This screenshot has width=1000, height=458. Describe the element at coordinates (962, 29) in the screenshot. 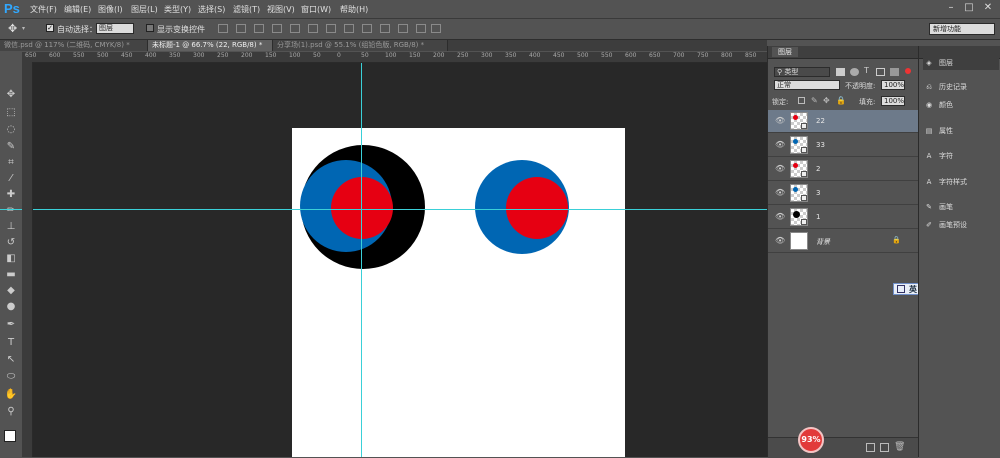

I see `workspace-select: 新增功能` at that location.